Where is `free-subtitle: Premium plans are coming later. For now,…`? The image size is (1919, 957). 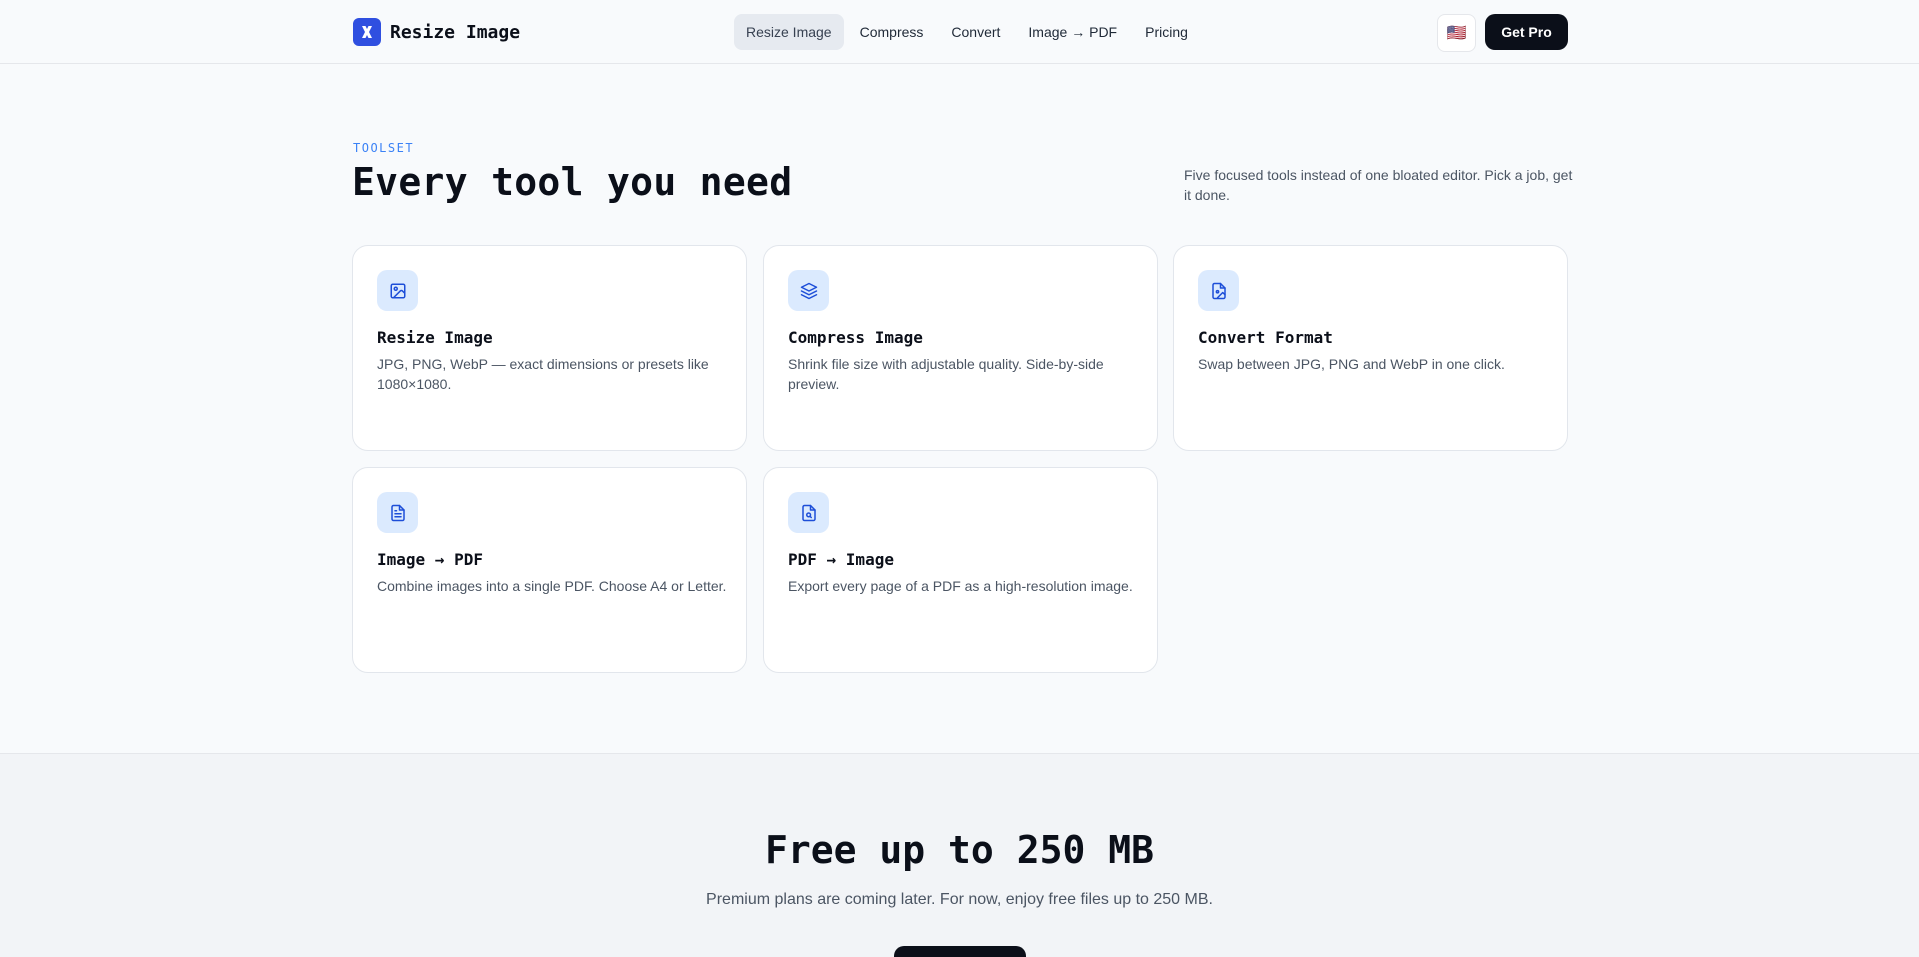
free-subtitle: Premium plans are coming later. For now,… is located at coordinates (959, 899).